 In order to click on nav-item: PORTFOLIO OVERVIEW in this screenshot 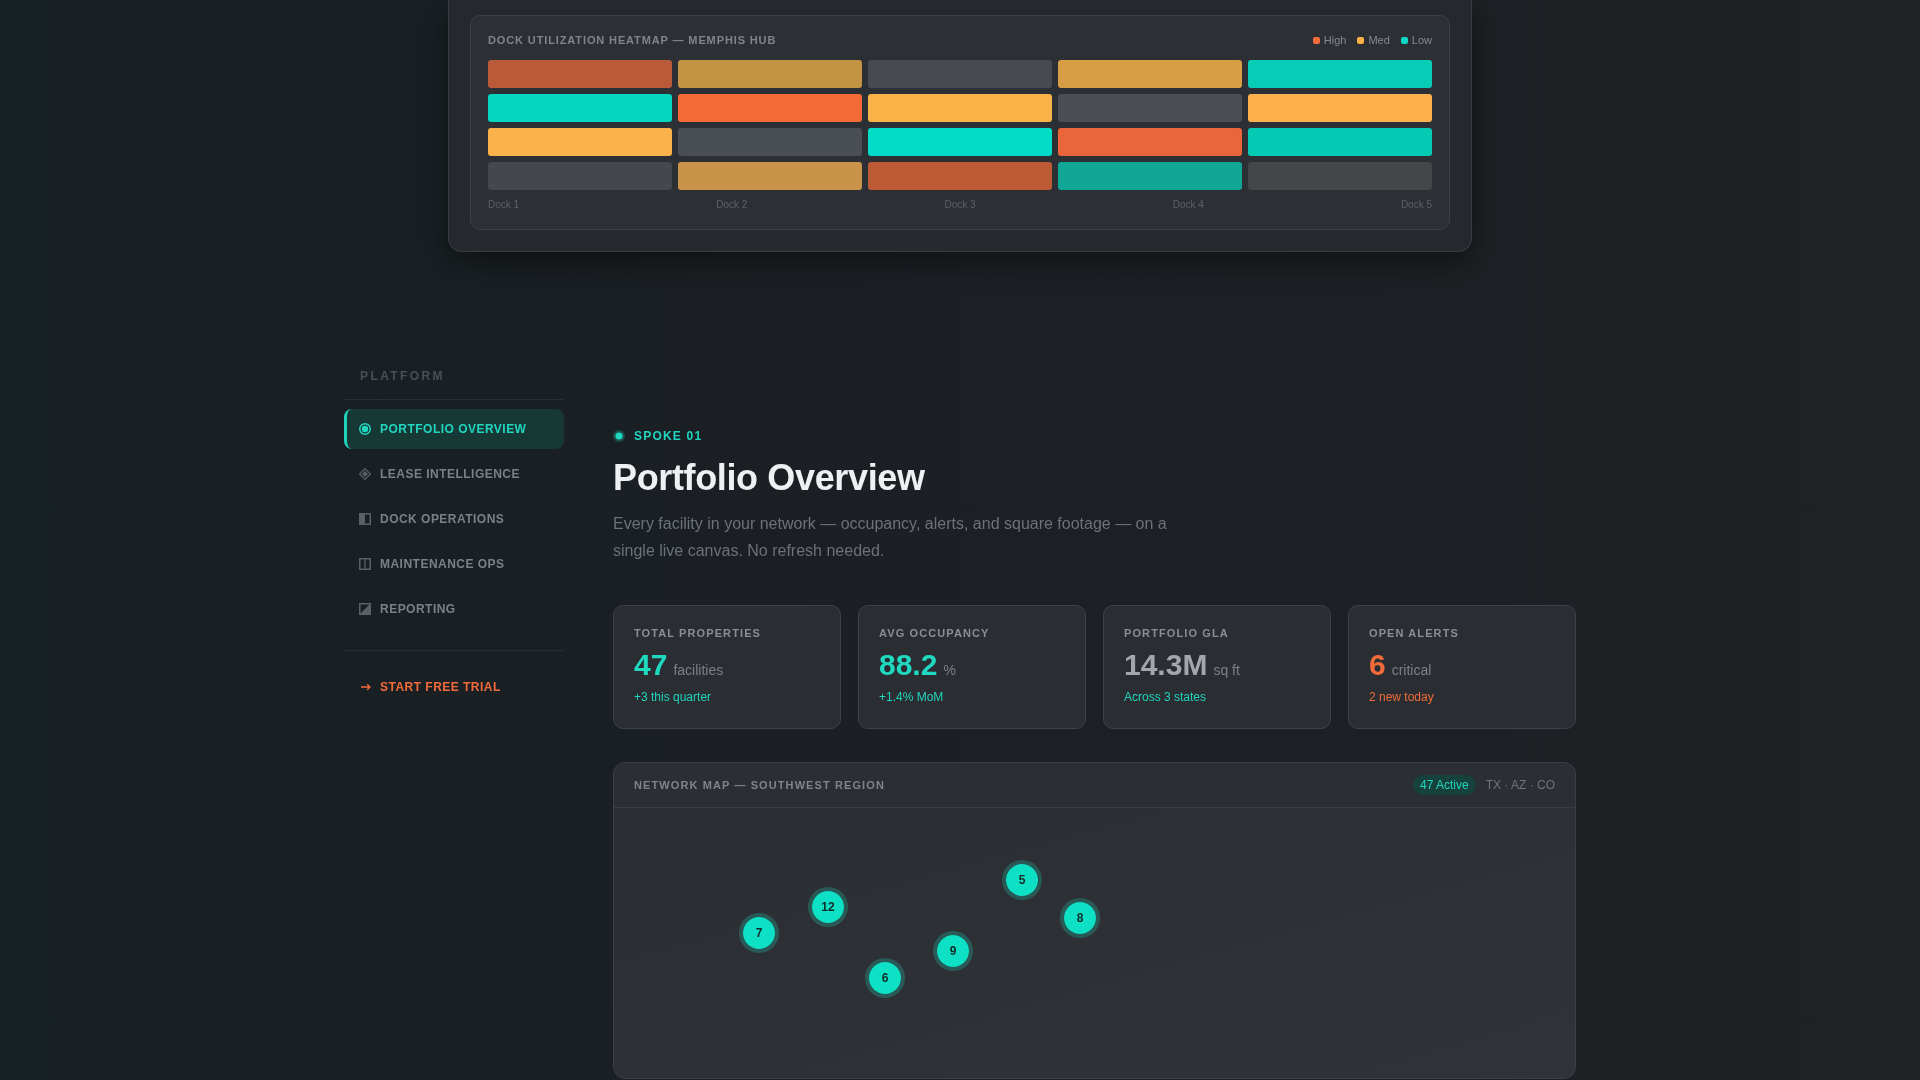, I will do `click(454, 429)`.